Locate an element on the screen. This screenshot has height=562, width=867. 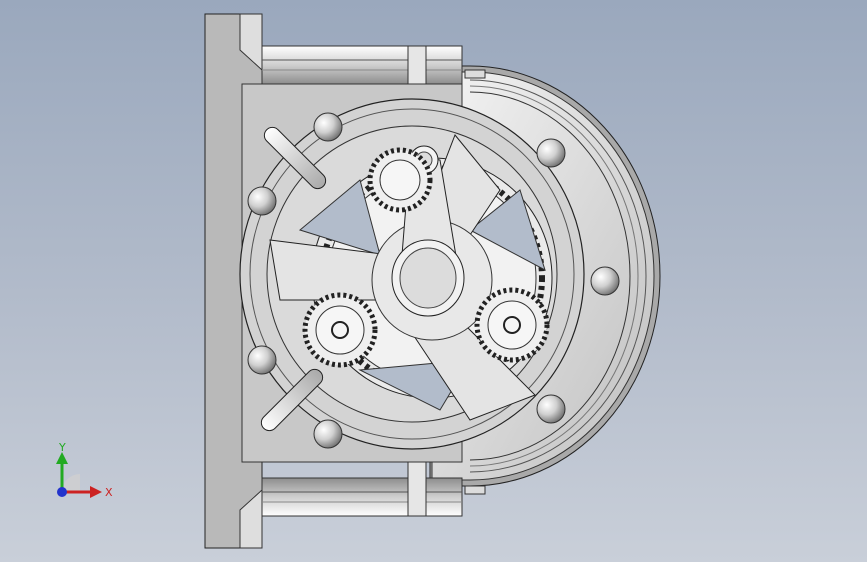
planet-gear-left is located at coordinates (340, 330).